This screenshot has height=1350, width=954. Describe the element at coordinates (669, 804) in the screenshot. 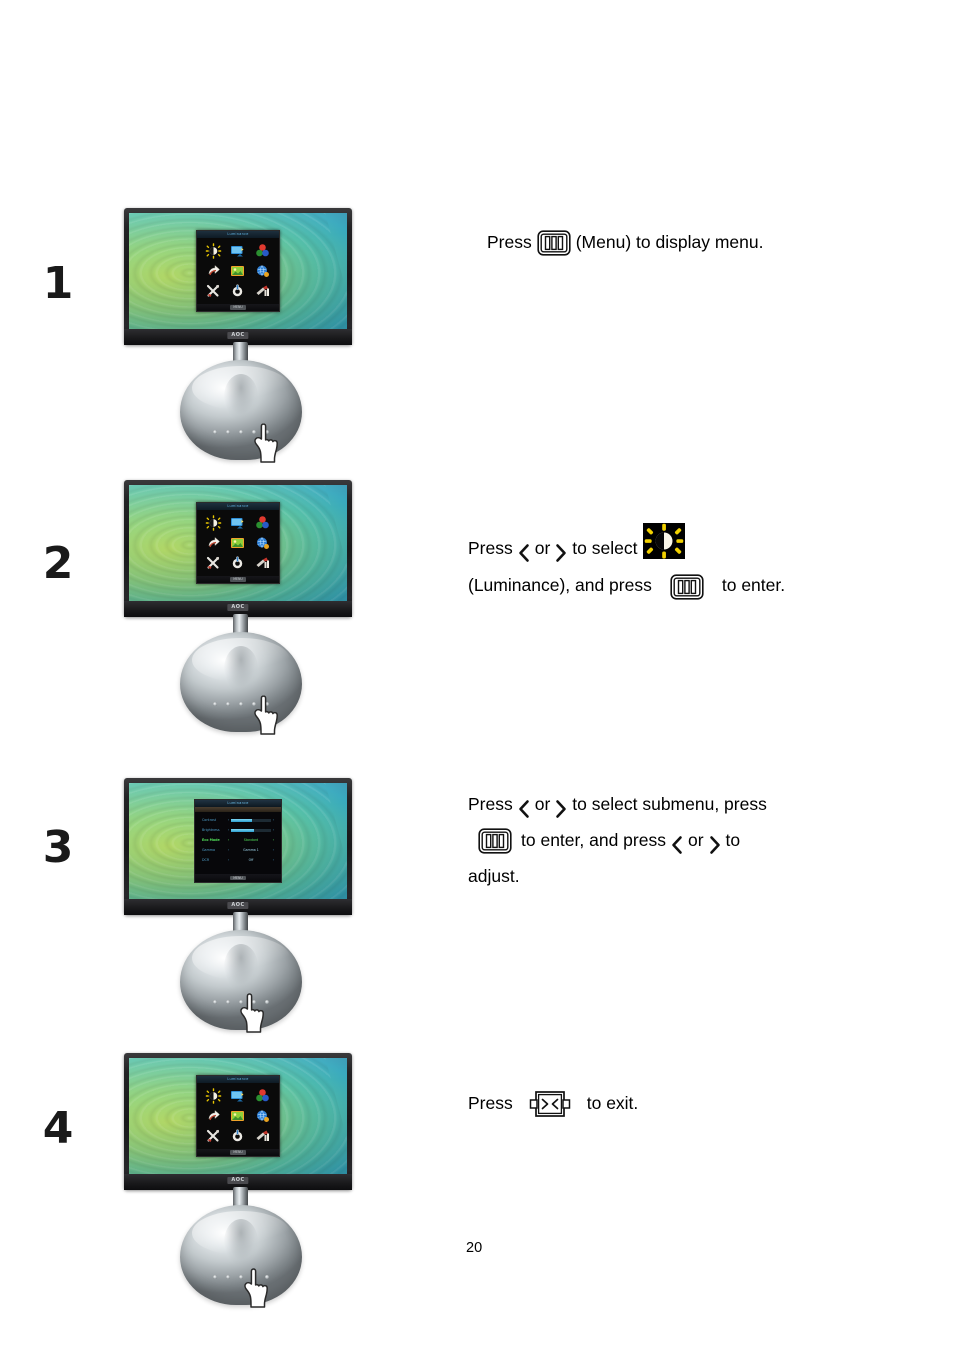

I see `instruction-text: to select submenu, press` at that location.